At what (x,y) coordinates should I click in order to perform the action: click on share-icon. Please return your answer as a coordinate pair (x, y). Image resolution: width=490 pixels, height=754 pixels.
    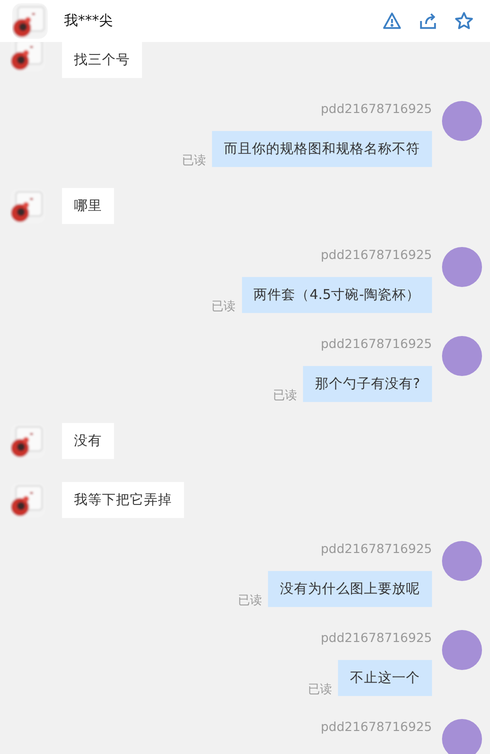
    Looking at the image, I should click on (428, 21).